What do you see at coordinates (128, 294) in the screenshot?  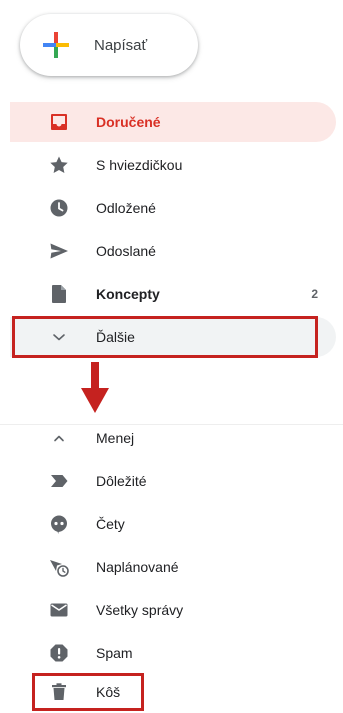 I see `sidebar-item-label: Koncepty` at bounding box center [128, 294].